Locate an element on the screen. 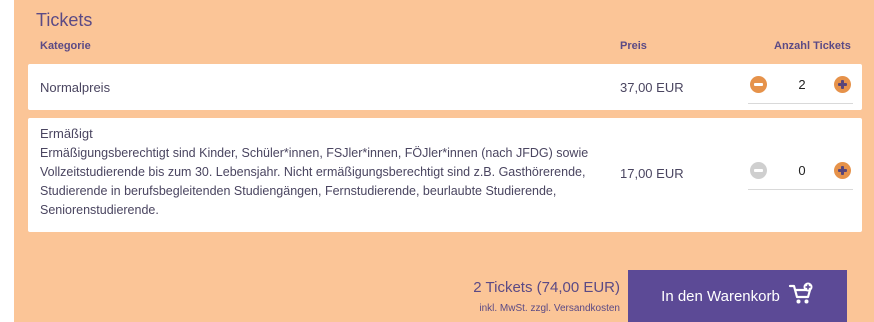 This screenshot has height=322, width=874. column-header-price: Preis is located at coordinates (633, 46).